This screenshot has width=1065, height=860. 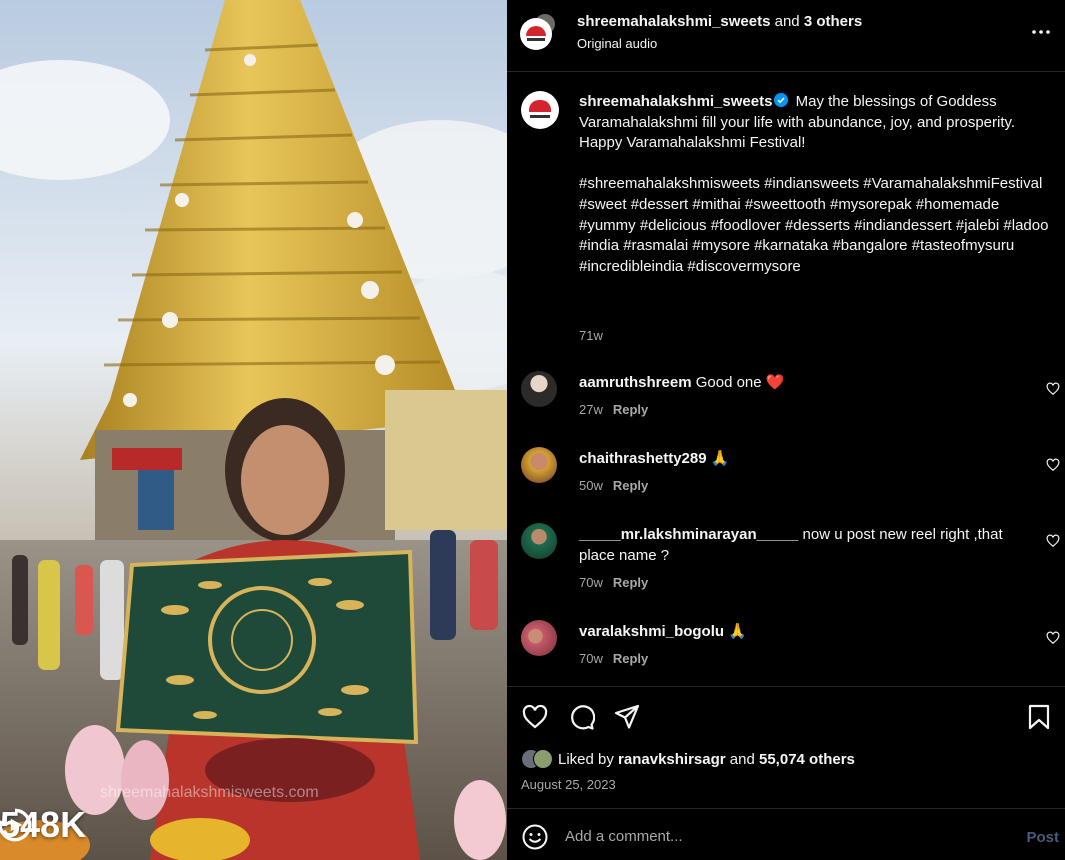 What do you see at coordinates (799, 631) in the screenshot?
I see `comment-text: varalakshmi_bogolu 🙏` at bounding box center [799, 631].